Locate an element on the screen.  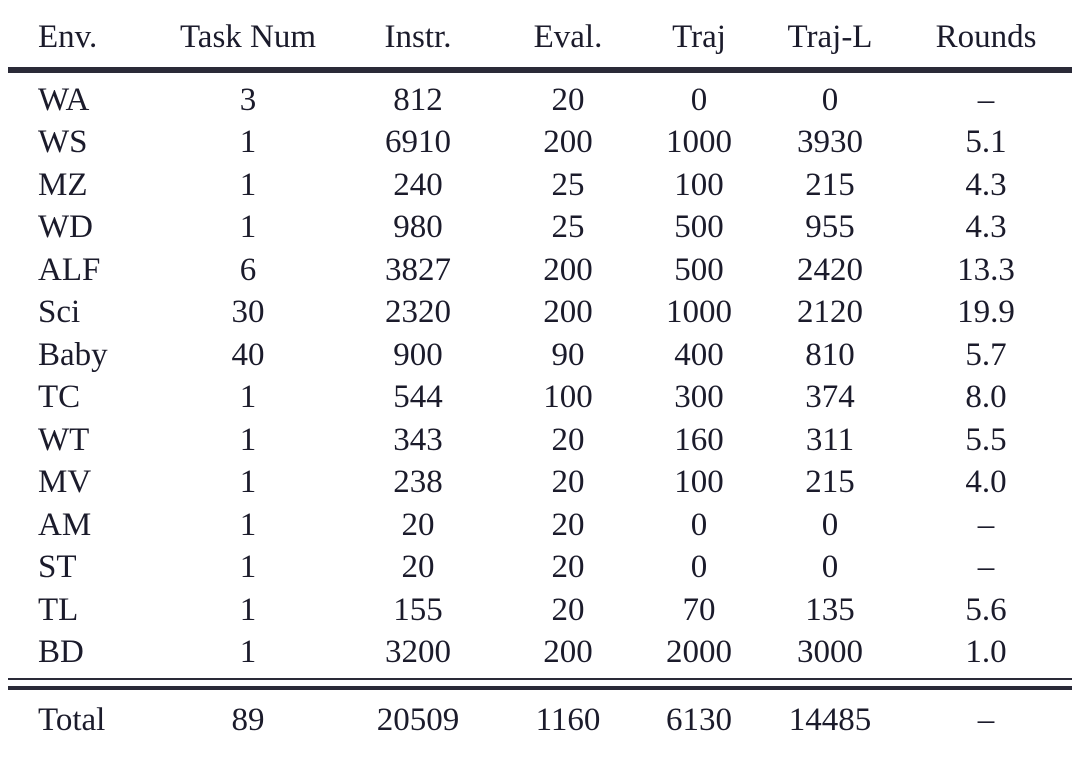
column-header-traj-l: Traj-L is located at coordinates (830, 36).